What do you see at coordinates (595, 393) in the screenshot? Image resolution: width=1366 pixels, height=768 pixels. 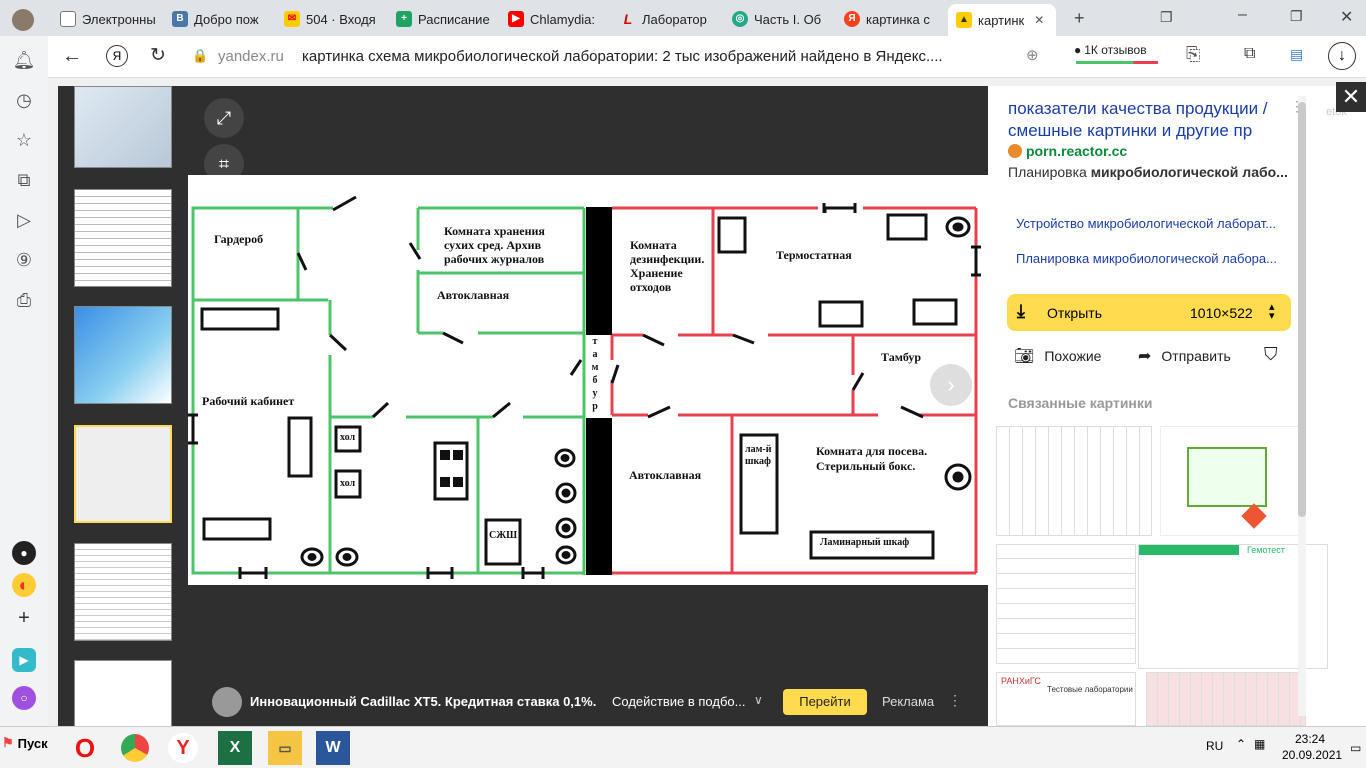 I see `tambur-letter: у` at bounding box center [595, 393].